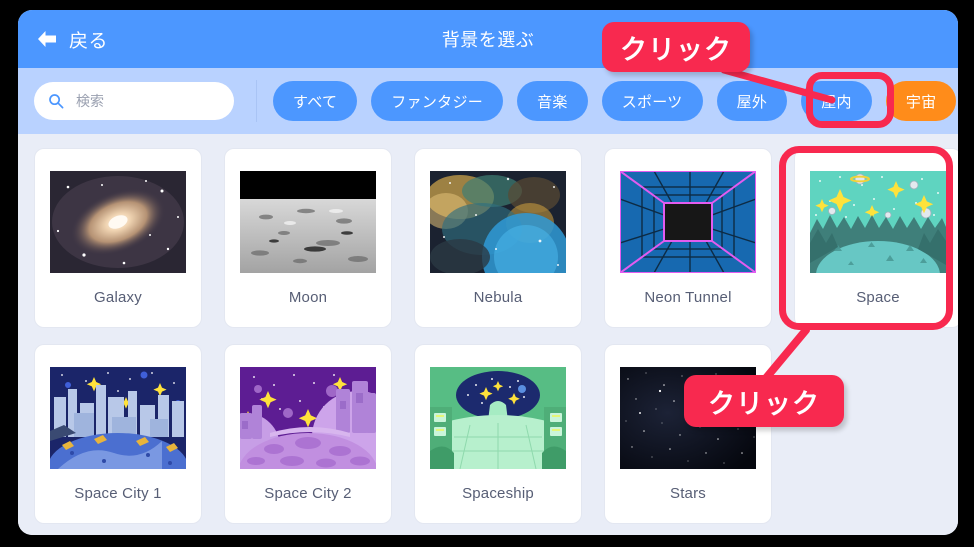 This screenshot has height=547, width=974. I want to click on backdrop-card-space: Space, so click(876, 238).